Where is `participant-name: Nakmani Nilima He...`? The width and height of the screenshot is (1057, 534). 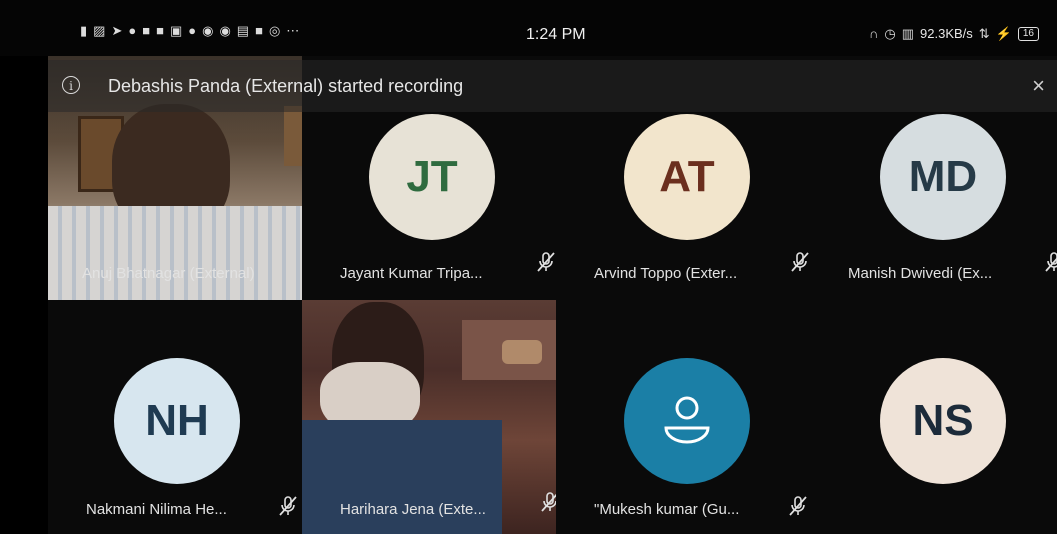
participant-name: Nakmani Nilima He... is located at coordinates (156, 509).